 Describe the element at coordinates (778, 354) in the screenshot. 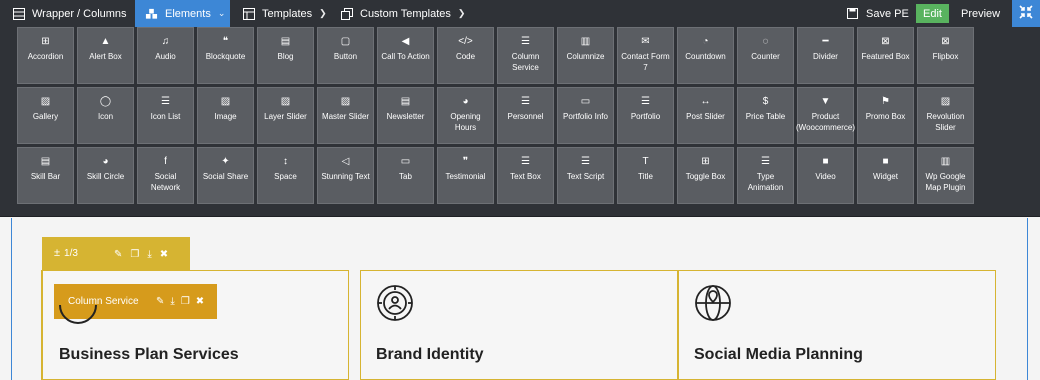

I see `column-3-title: Social Media Planning` at that location.